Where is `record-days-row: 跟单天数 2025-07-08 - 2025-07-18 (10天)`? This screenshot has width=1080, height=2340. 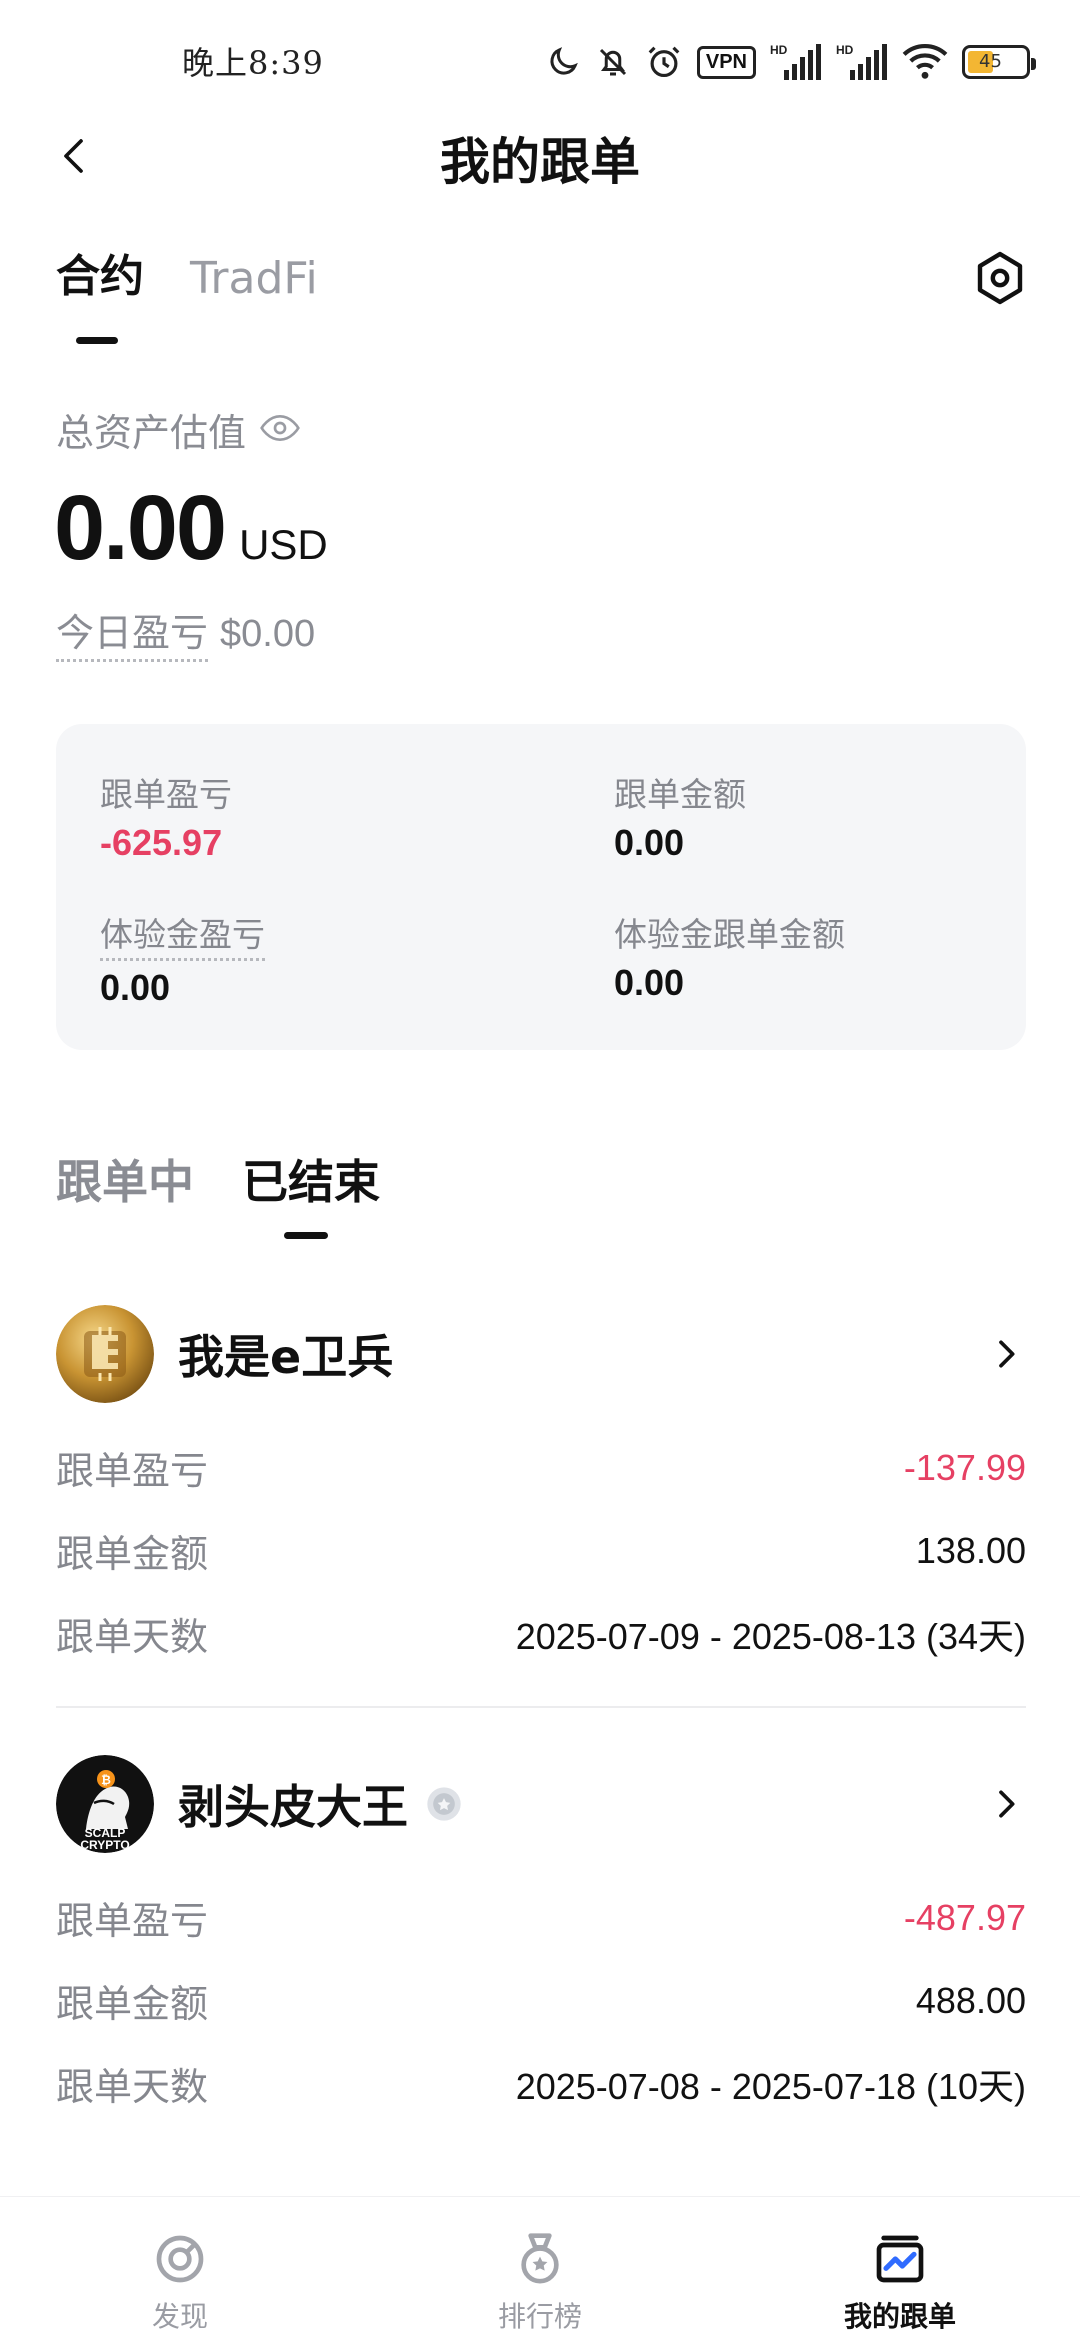 record-days-row: 跟单天数 2025-07-08 - 2025-07-18 (10天) is located at coordinates (541, 2083).